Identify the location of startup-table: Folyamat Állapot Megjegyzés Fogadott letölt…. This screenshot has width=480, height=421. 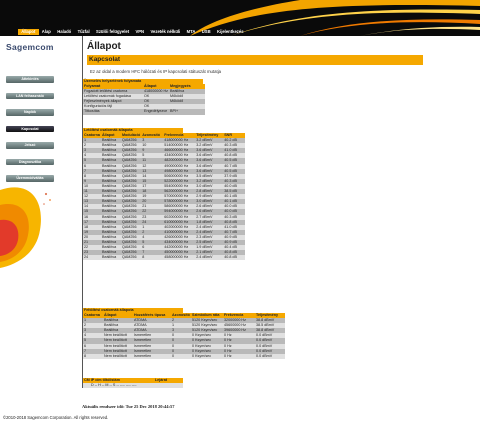
(144, 99).